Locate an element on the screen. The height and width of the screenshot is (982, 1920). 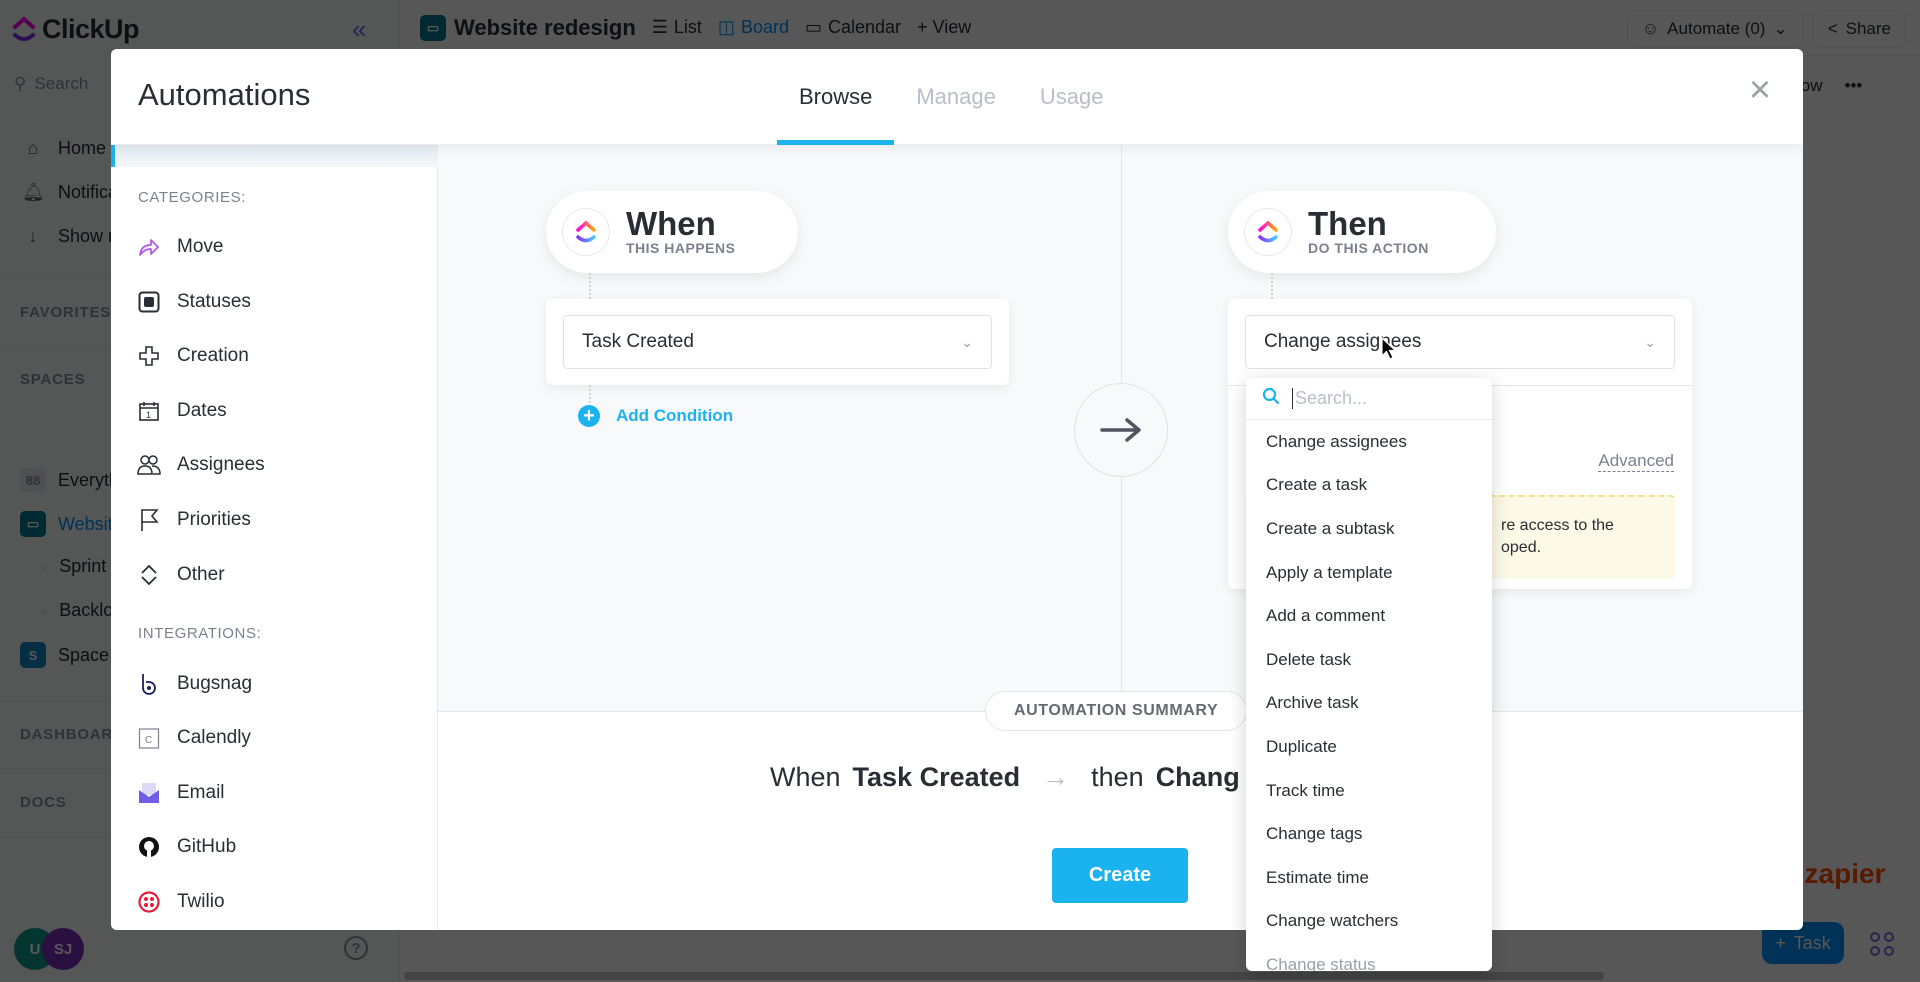
dropdown-option: Add a comment is located at coordinates (1369, 616).